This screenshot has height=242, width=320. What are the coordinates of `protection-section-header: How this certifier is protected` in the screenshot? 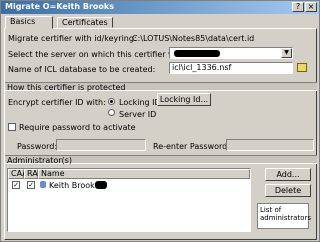 It's located at (161, 87).